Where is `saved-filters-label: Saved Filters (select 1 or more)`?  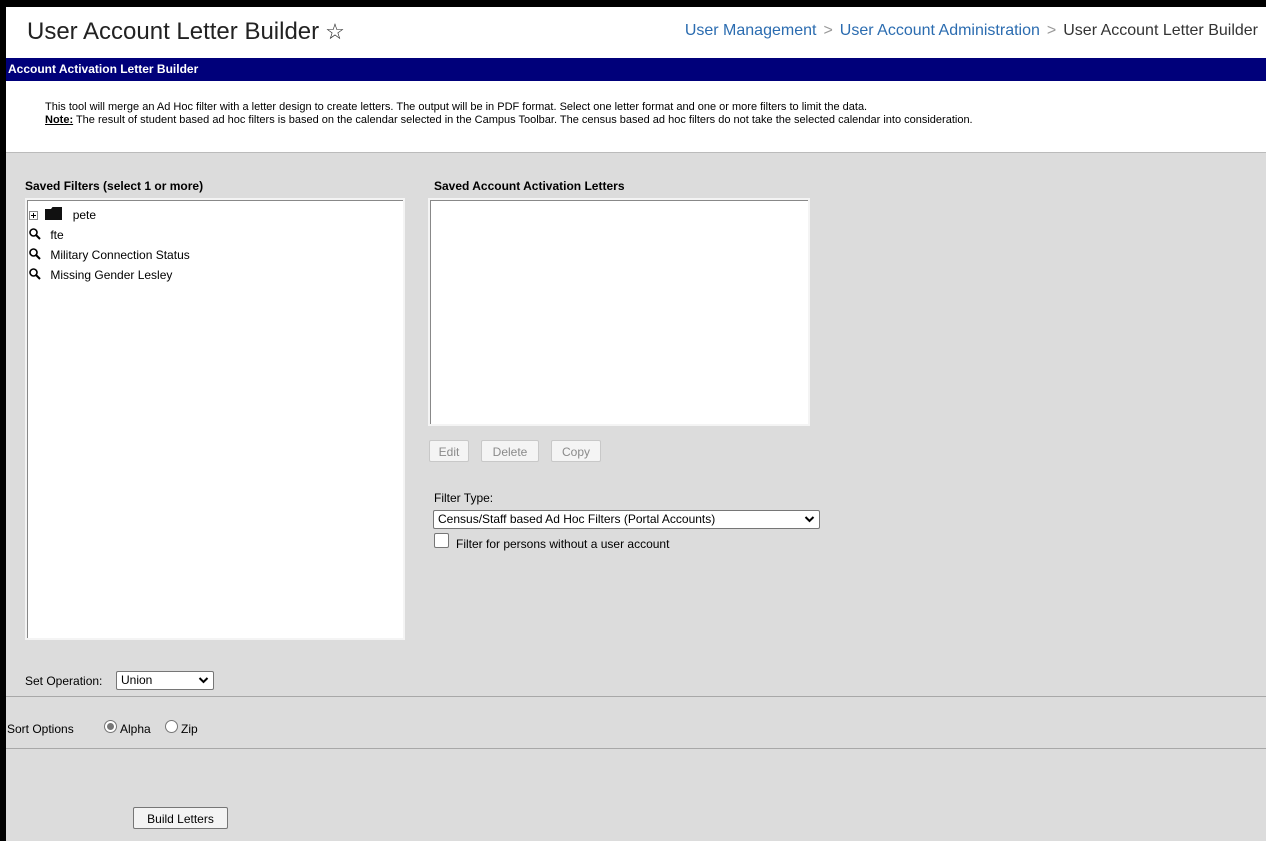 saved-filters-label: Saved Filters (select 1 or more) is located at coordinates (114, 186).